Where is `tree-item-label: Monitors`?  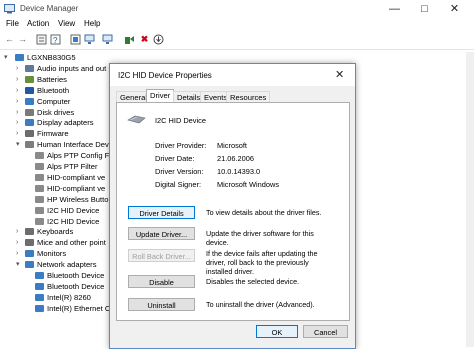 tree-item-label: Monitors is located at coordinates (52, 254).